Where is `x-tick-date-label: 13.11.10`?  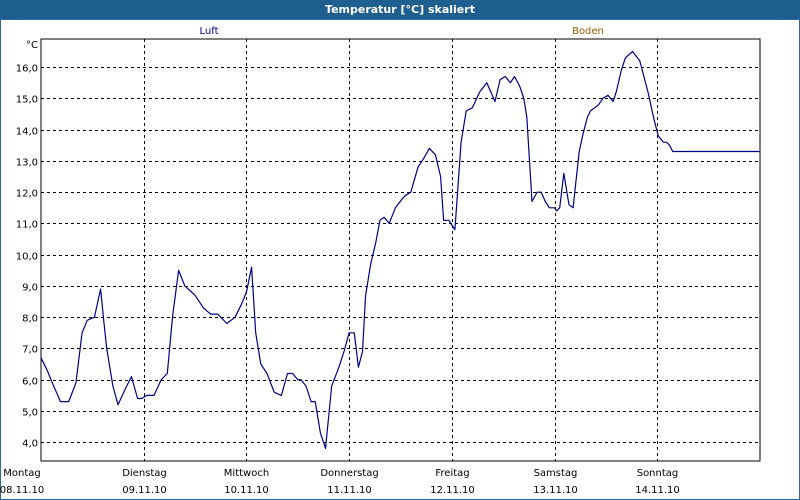 x-tick-date-label: 13.11.10 is located at coordinates (555, 490).